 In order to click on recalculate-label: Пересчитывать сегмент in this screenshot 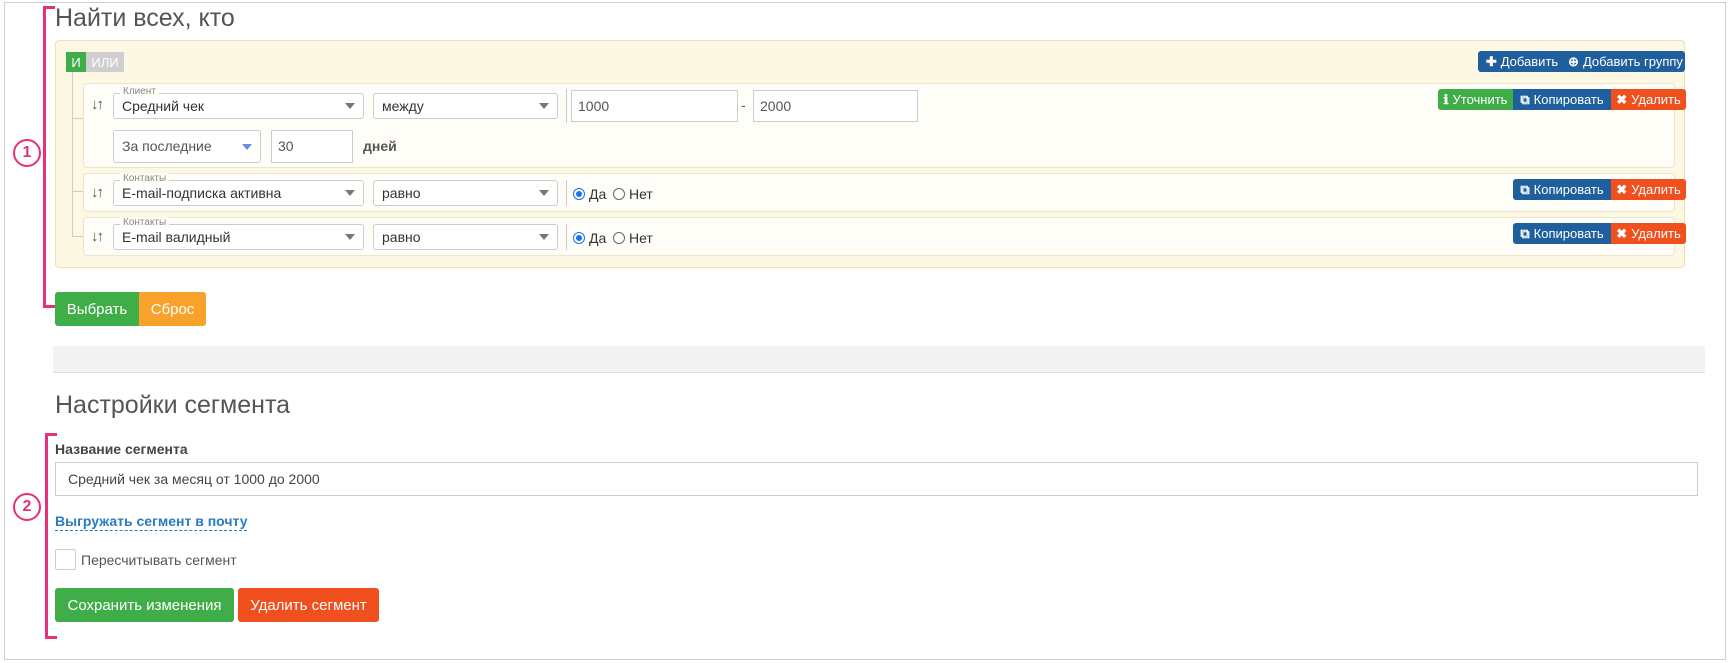, I will do `click(159, 560)`.